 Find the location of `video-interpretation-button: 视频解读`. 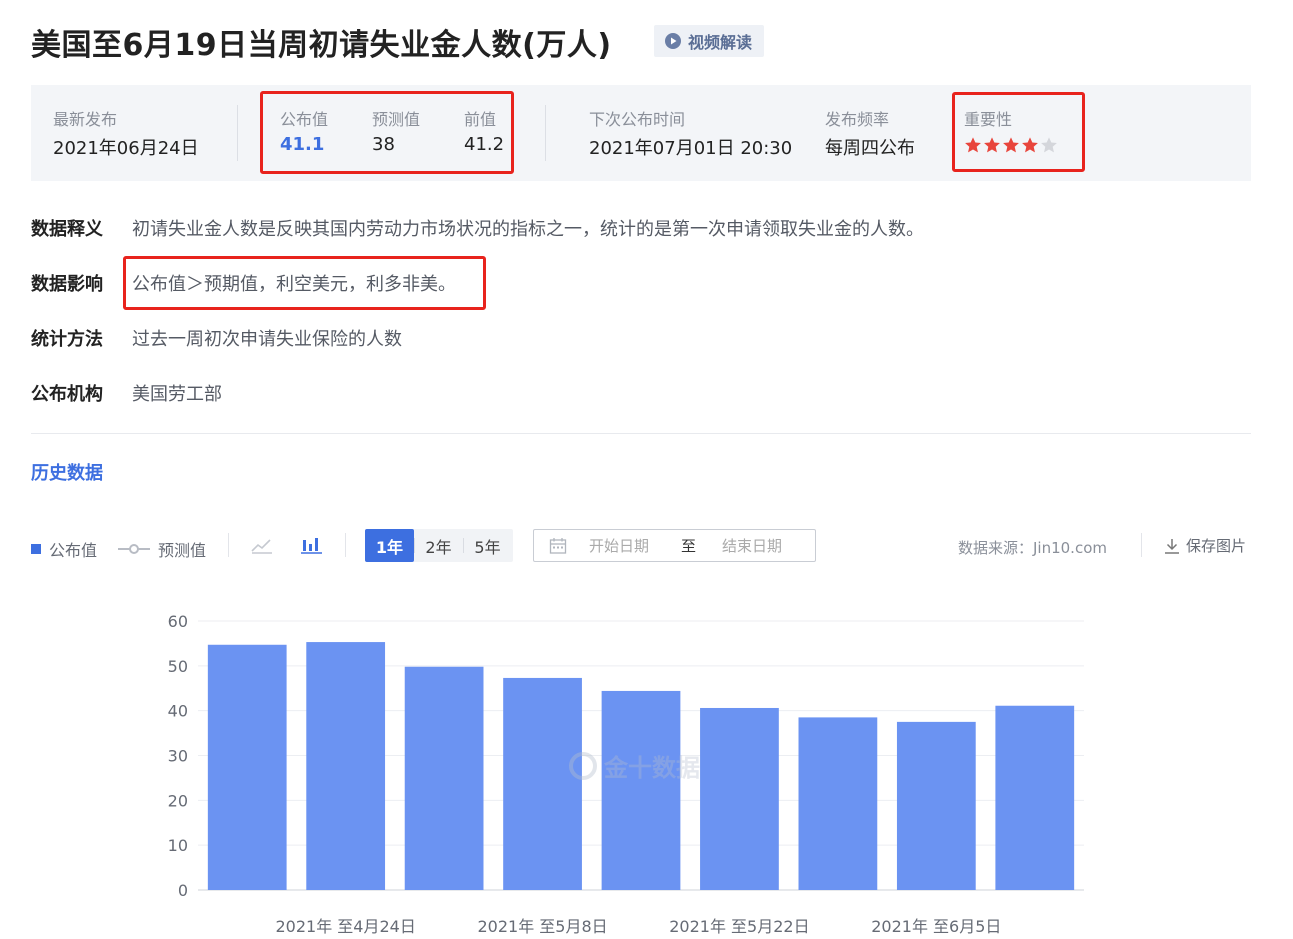

video-interpretation-button: 视频解读 is located at coordinates (709, 41).